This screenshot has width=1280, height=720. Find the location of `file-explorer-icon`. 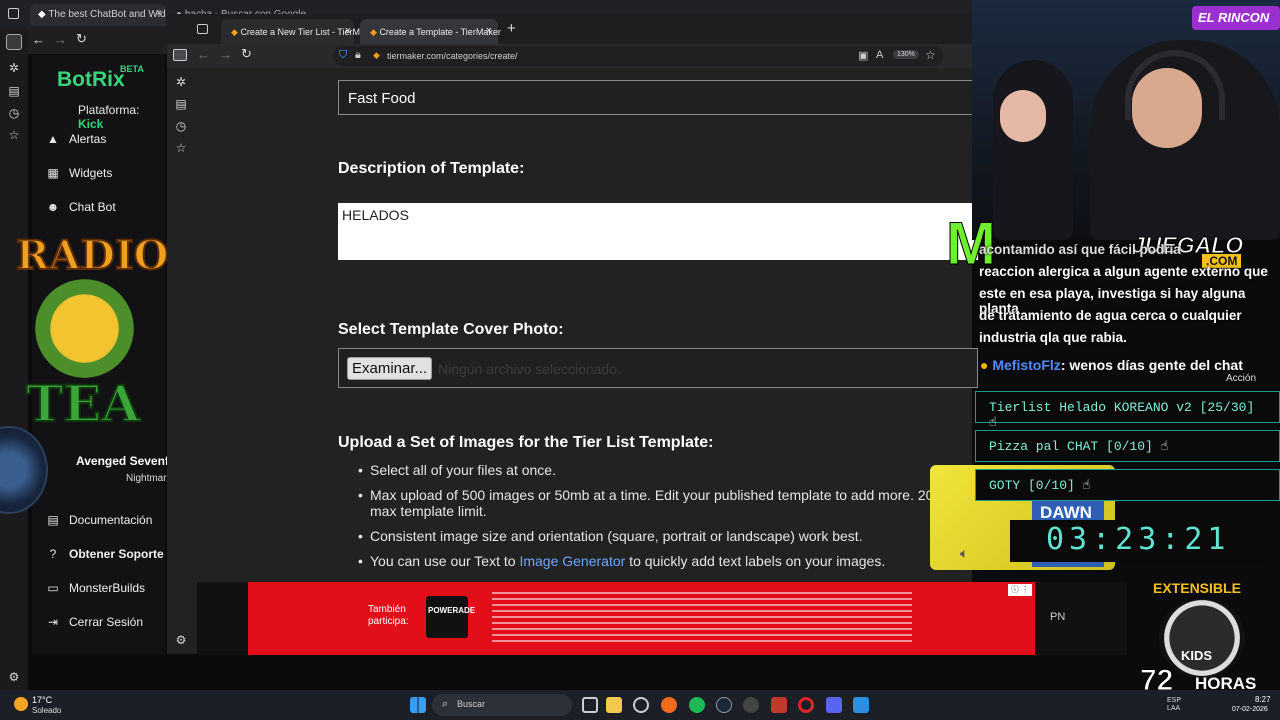

file-explorer-icon is located at coordinates (614, 705).